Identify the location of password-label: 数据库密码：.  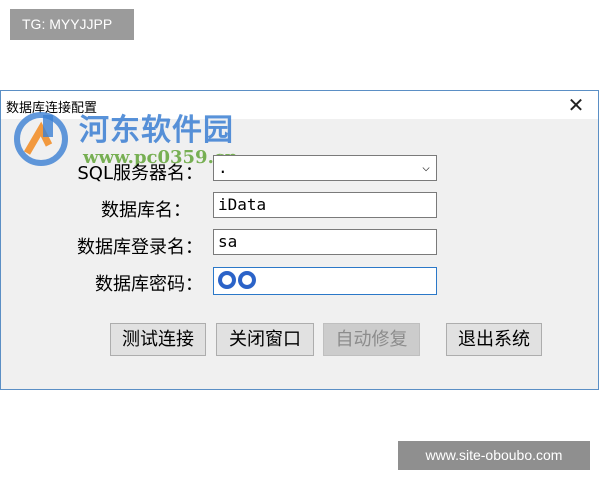
(149, 284).